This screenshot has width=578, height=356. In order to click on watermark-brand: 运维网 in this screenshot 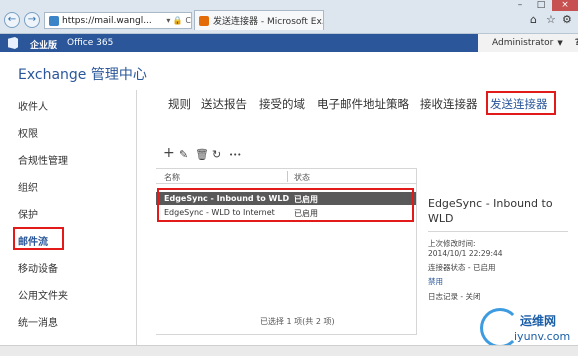, I will do `click(538, 321)`.